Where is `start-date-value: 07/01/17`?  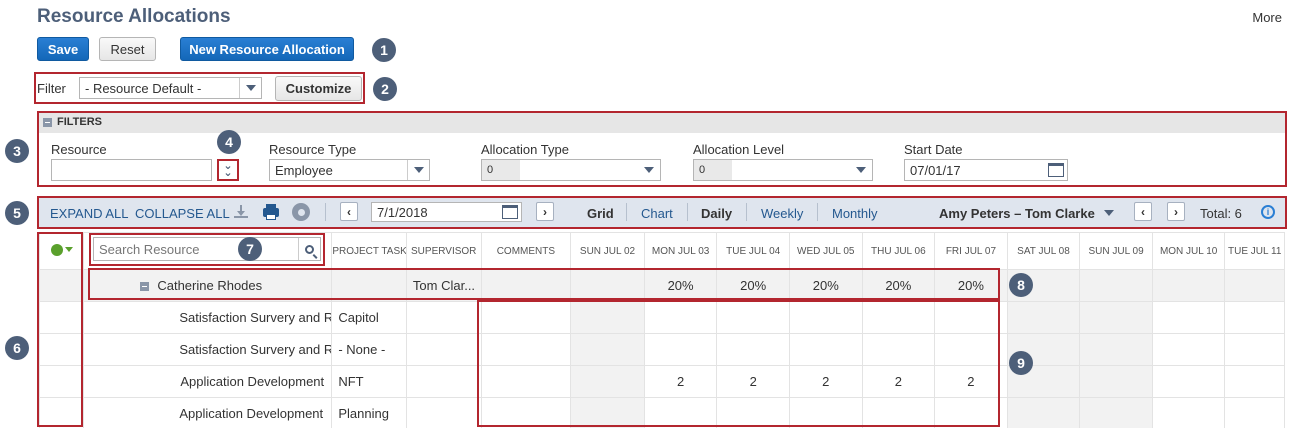
start-date-value: 07/01/17 is located at coordinates (935, 170).